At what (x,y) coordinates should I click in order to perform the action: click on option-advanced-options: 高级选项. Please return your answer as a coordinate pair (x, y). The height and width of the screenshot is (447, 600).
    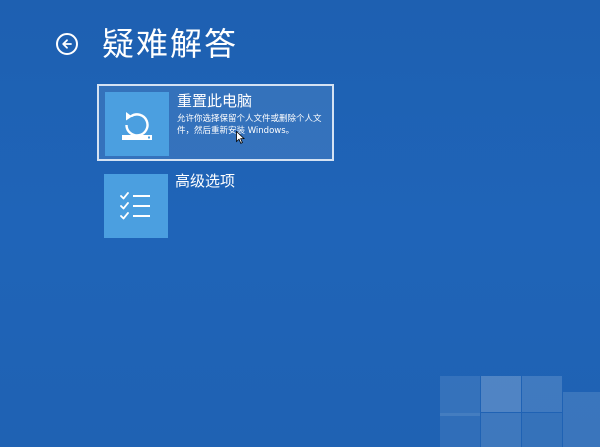
    Looking at the image, I should click on (215, 207).